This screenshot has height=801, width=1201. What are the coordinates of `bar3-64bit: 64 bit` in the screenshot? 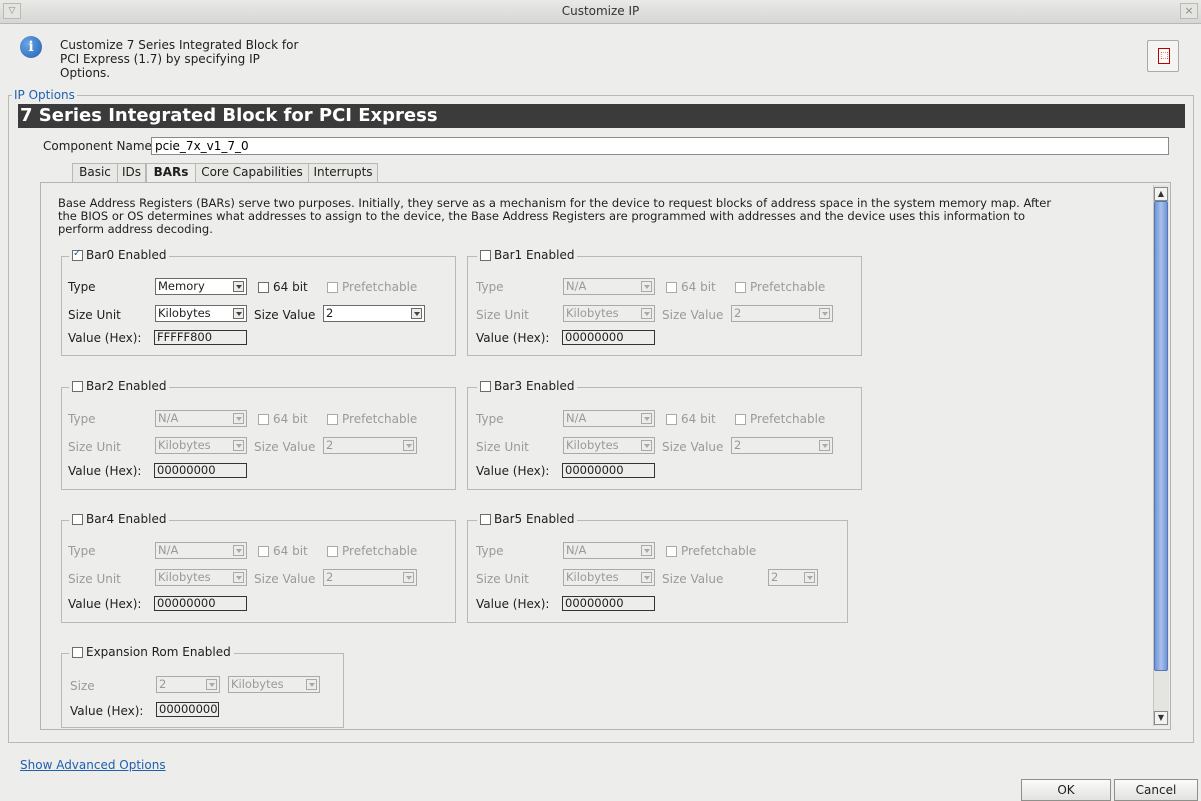 It's located at (691, 419).